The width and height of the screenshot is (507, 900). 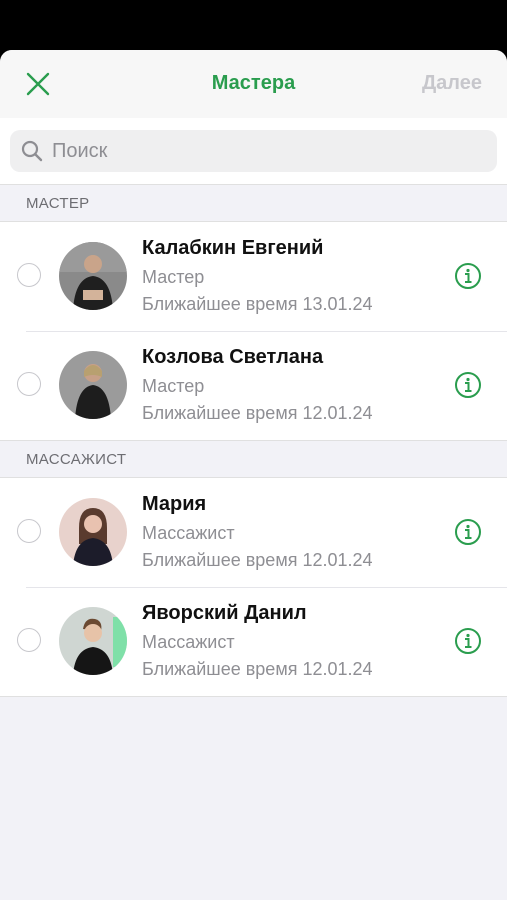 What do you see at coordinates (253, 84) in the screenshot?
I see `navigation-bar: Мастера Далее` at bounding box center [253, 84].